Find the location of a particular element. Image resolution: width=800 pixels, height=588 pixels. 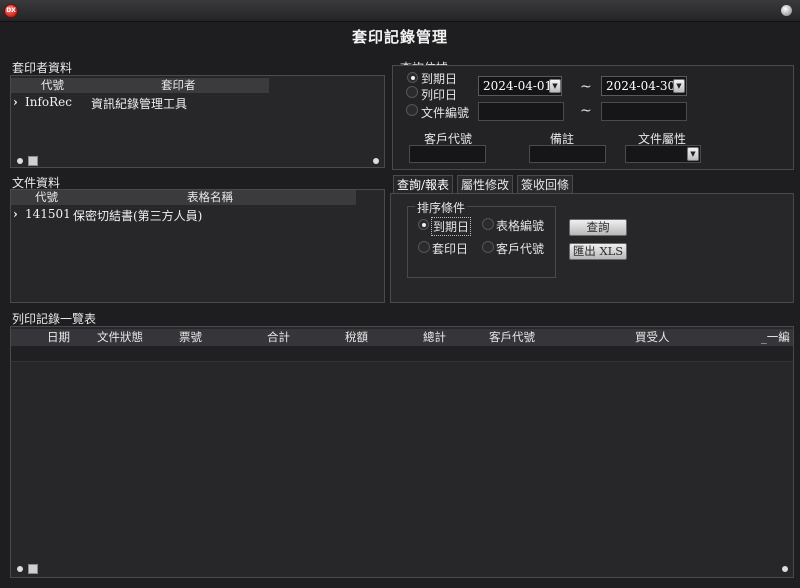

tab-attribute-edit: 屬性修改 is located at coordinates (485, 184).